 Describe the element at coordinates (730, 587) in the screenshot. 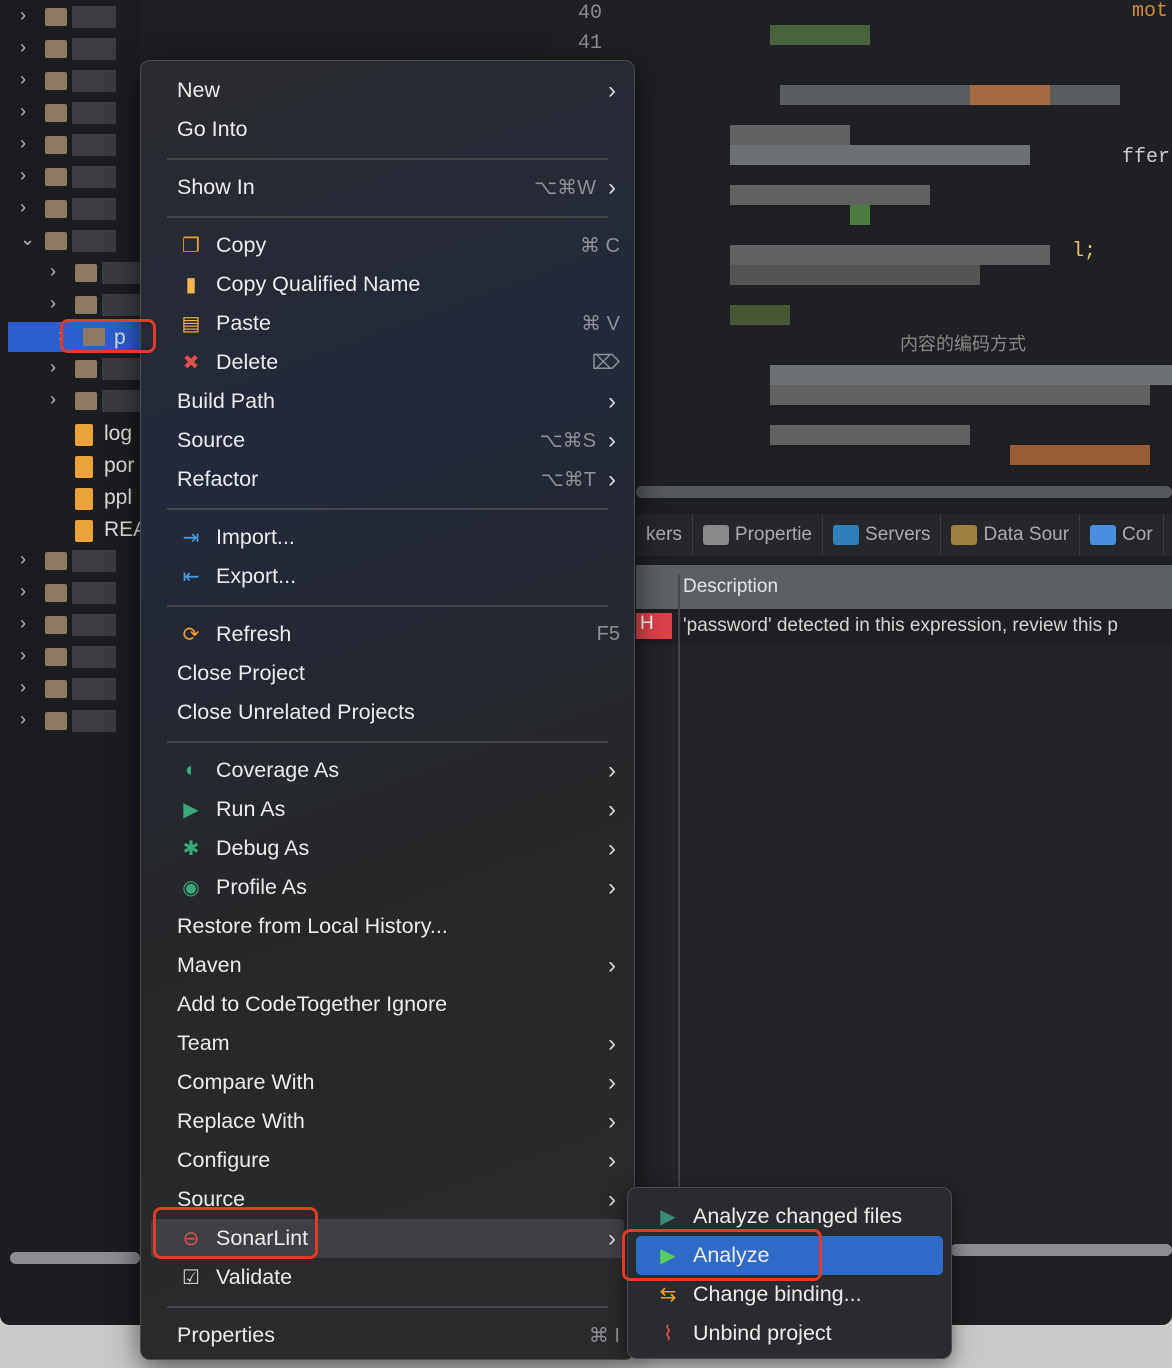

I see `column-description: Description` at that location.